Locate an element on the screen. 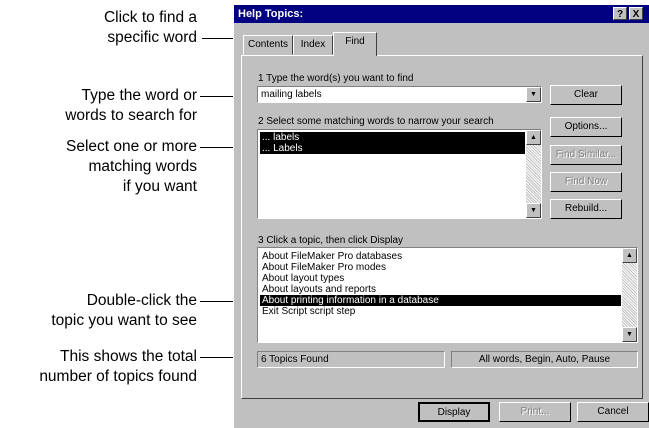 The image size is (649, 428). callout-line: matching words is located at coordinates (142, 166).